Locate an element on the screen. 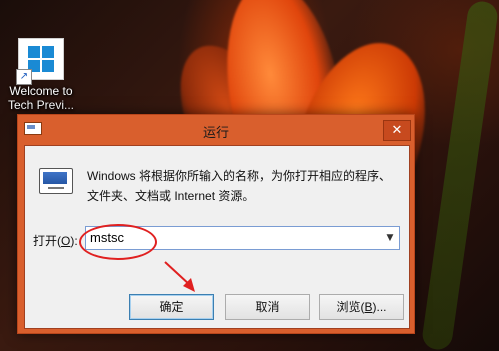 The width and height of the screenshot is (499, 351). dialog-title: 运行 is located at coordinates (215, 133).